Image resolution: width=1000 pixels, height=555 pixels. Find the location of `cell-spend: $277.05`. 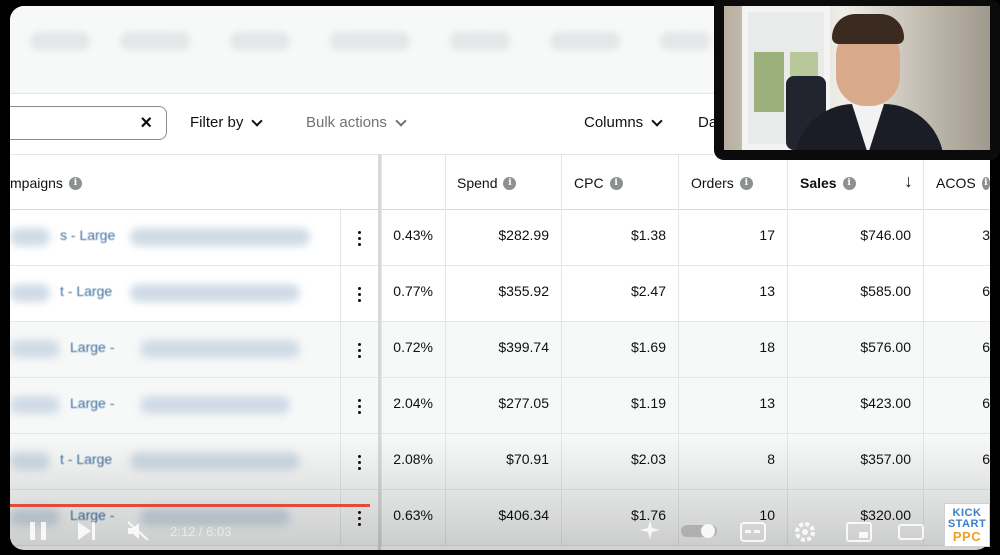

cell-spend: $277.05 is located at coordinates (503, 406).